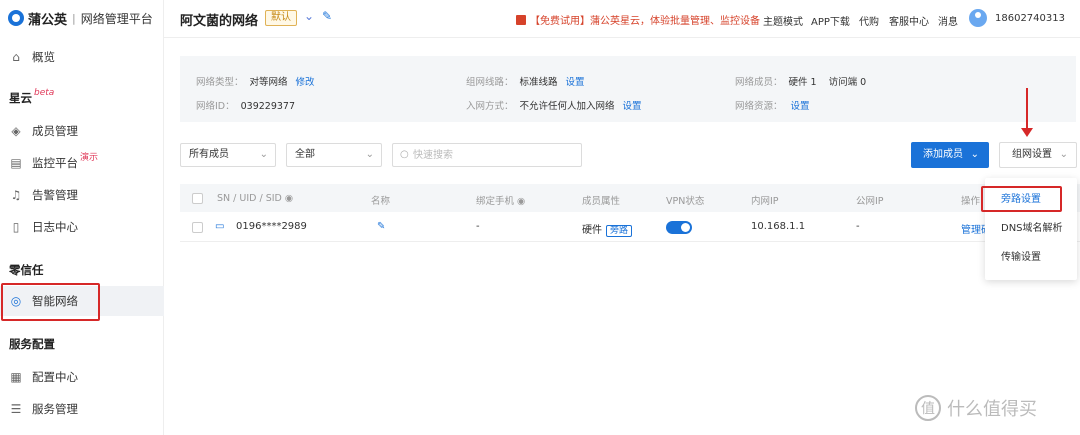 The width and height of the screenshot is (1080, 435). I want to click on table-row: ▭ 0196****2989 ✎ - 硬件 旁路 10.168.1.1 - 管理硬, so click(630, 227).